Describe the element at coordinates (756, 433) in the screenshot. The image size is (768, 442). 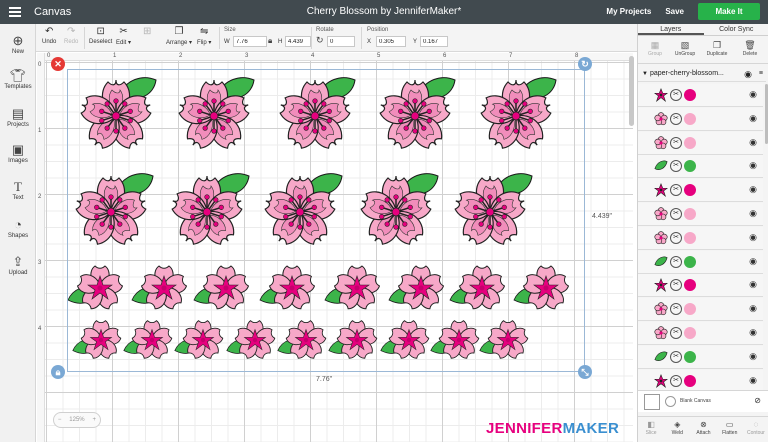
I see `contour-label: Contour` at that location.